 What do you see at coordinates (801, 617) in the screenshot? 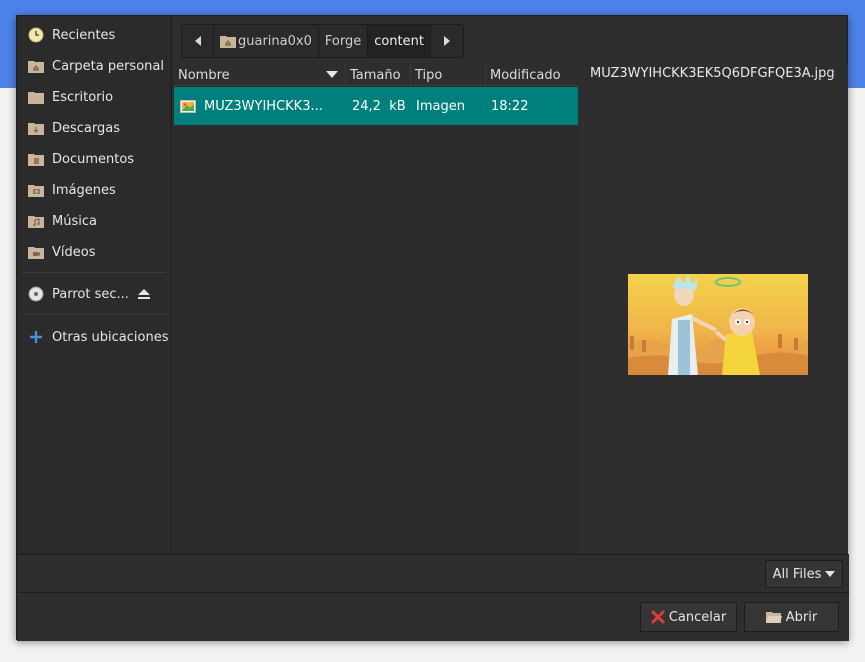
I see `open-label: Abrir` at bounding box center [801, 617].